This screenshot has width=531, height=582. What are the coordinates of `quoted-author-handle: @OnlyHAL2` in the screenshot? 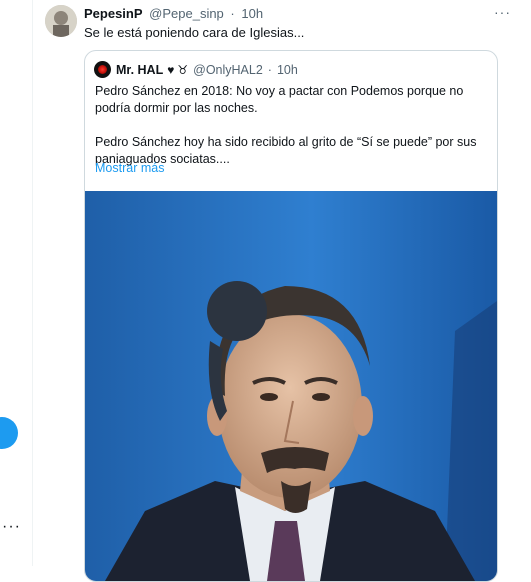 It's located at (228, 70).